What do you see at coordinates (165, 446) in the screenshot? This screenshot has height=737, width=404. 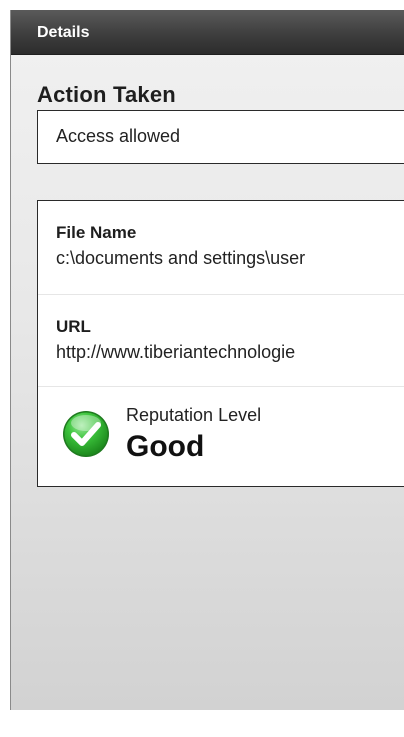 I see `reputation-level-value: Good` at bounding box center [165, 446].